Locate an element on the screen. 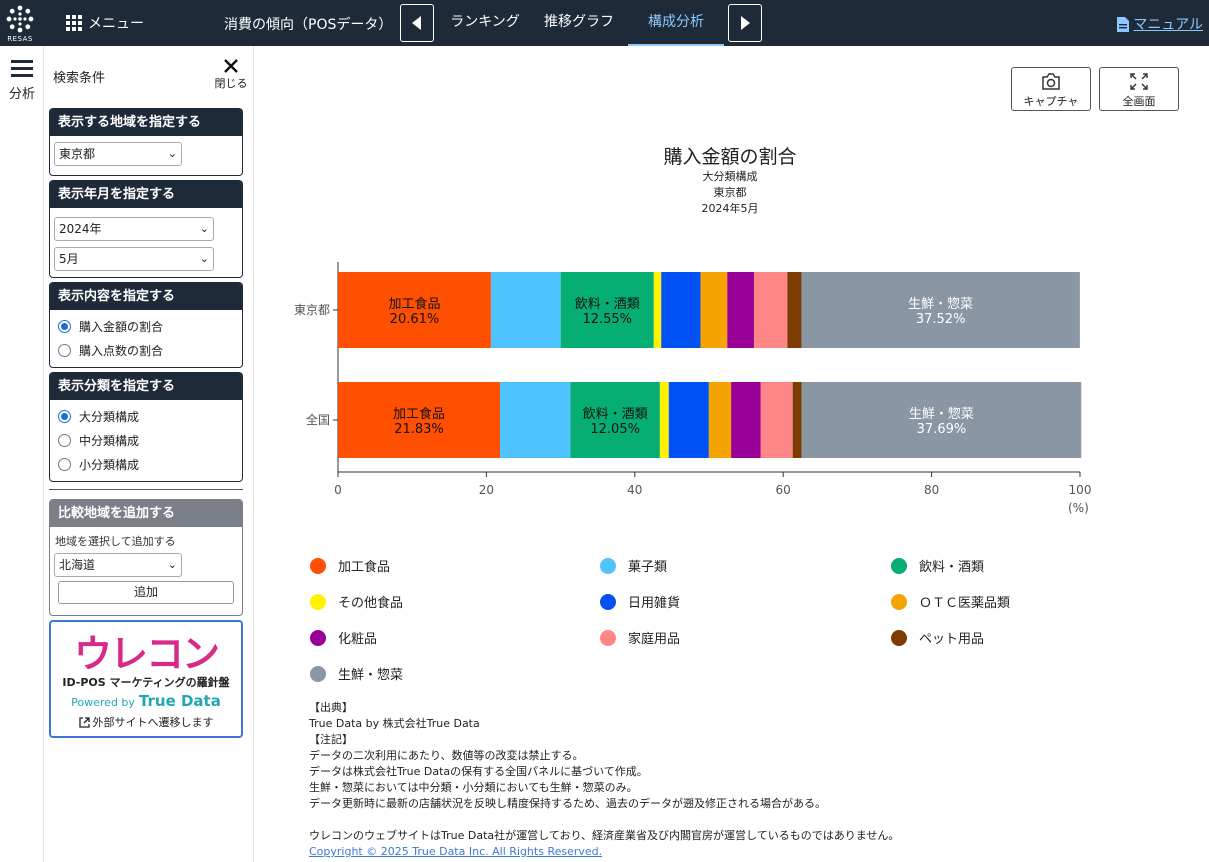  x-tick-label: 60 is located at coordinates (783, 490).